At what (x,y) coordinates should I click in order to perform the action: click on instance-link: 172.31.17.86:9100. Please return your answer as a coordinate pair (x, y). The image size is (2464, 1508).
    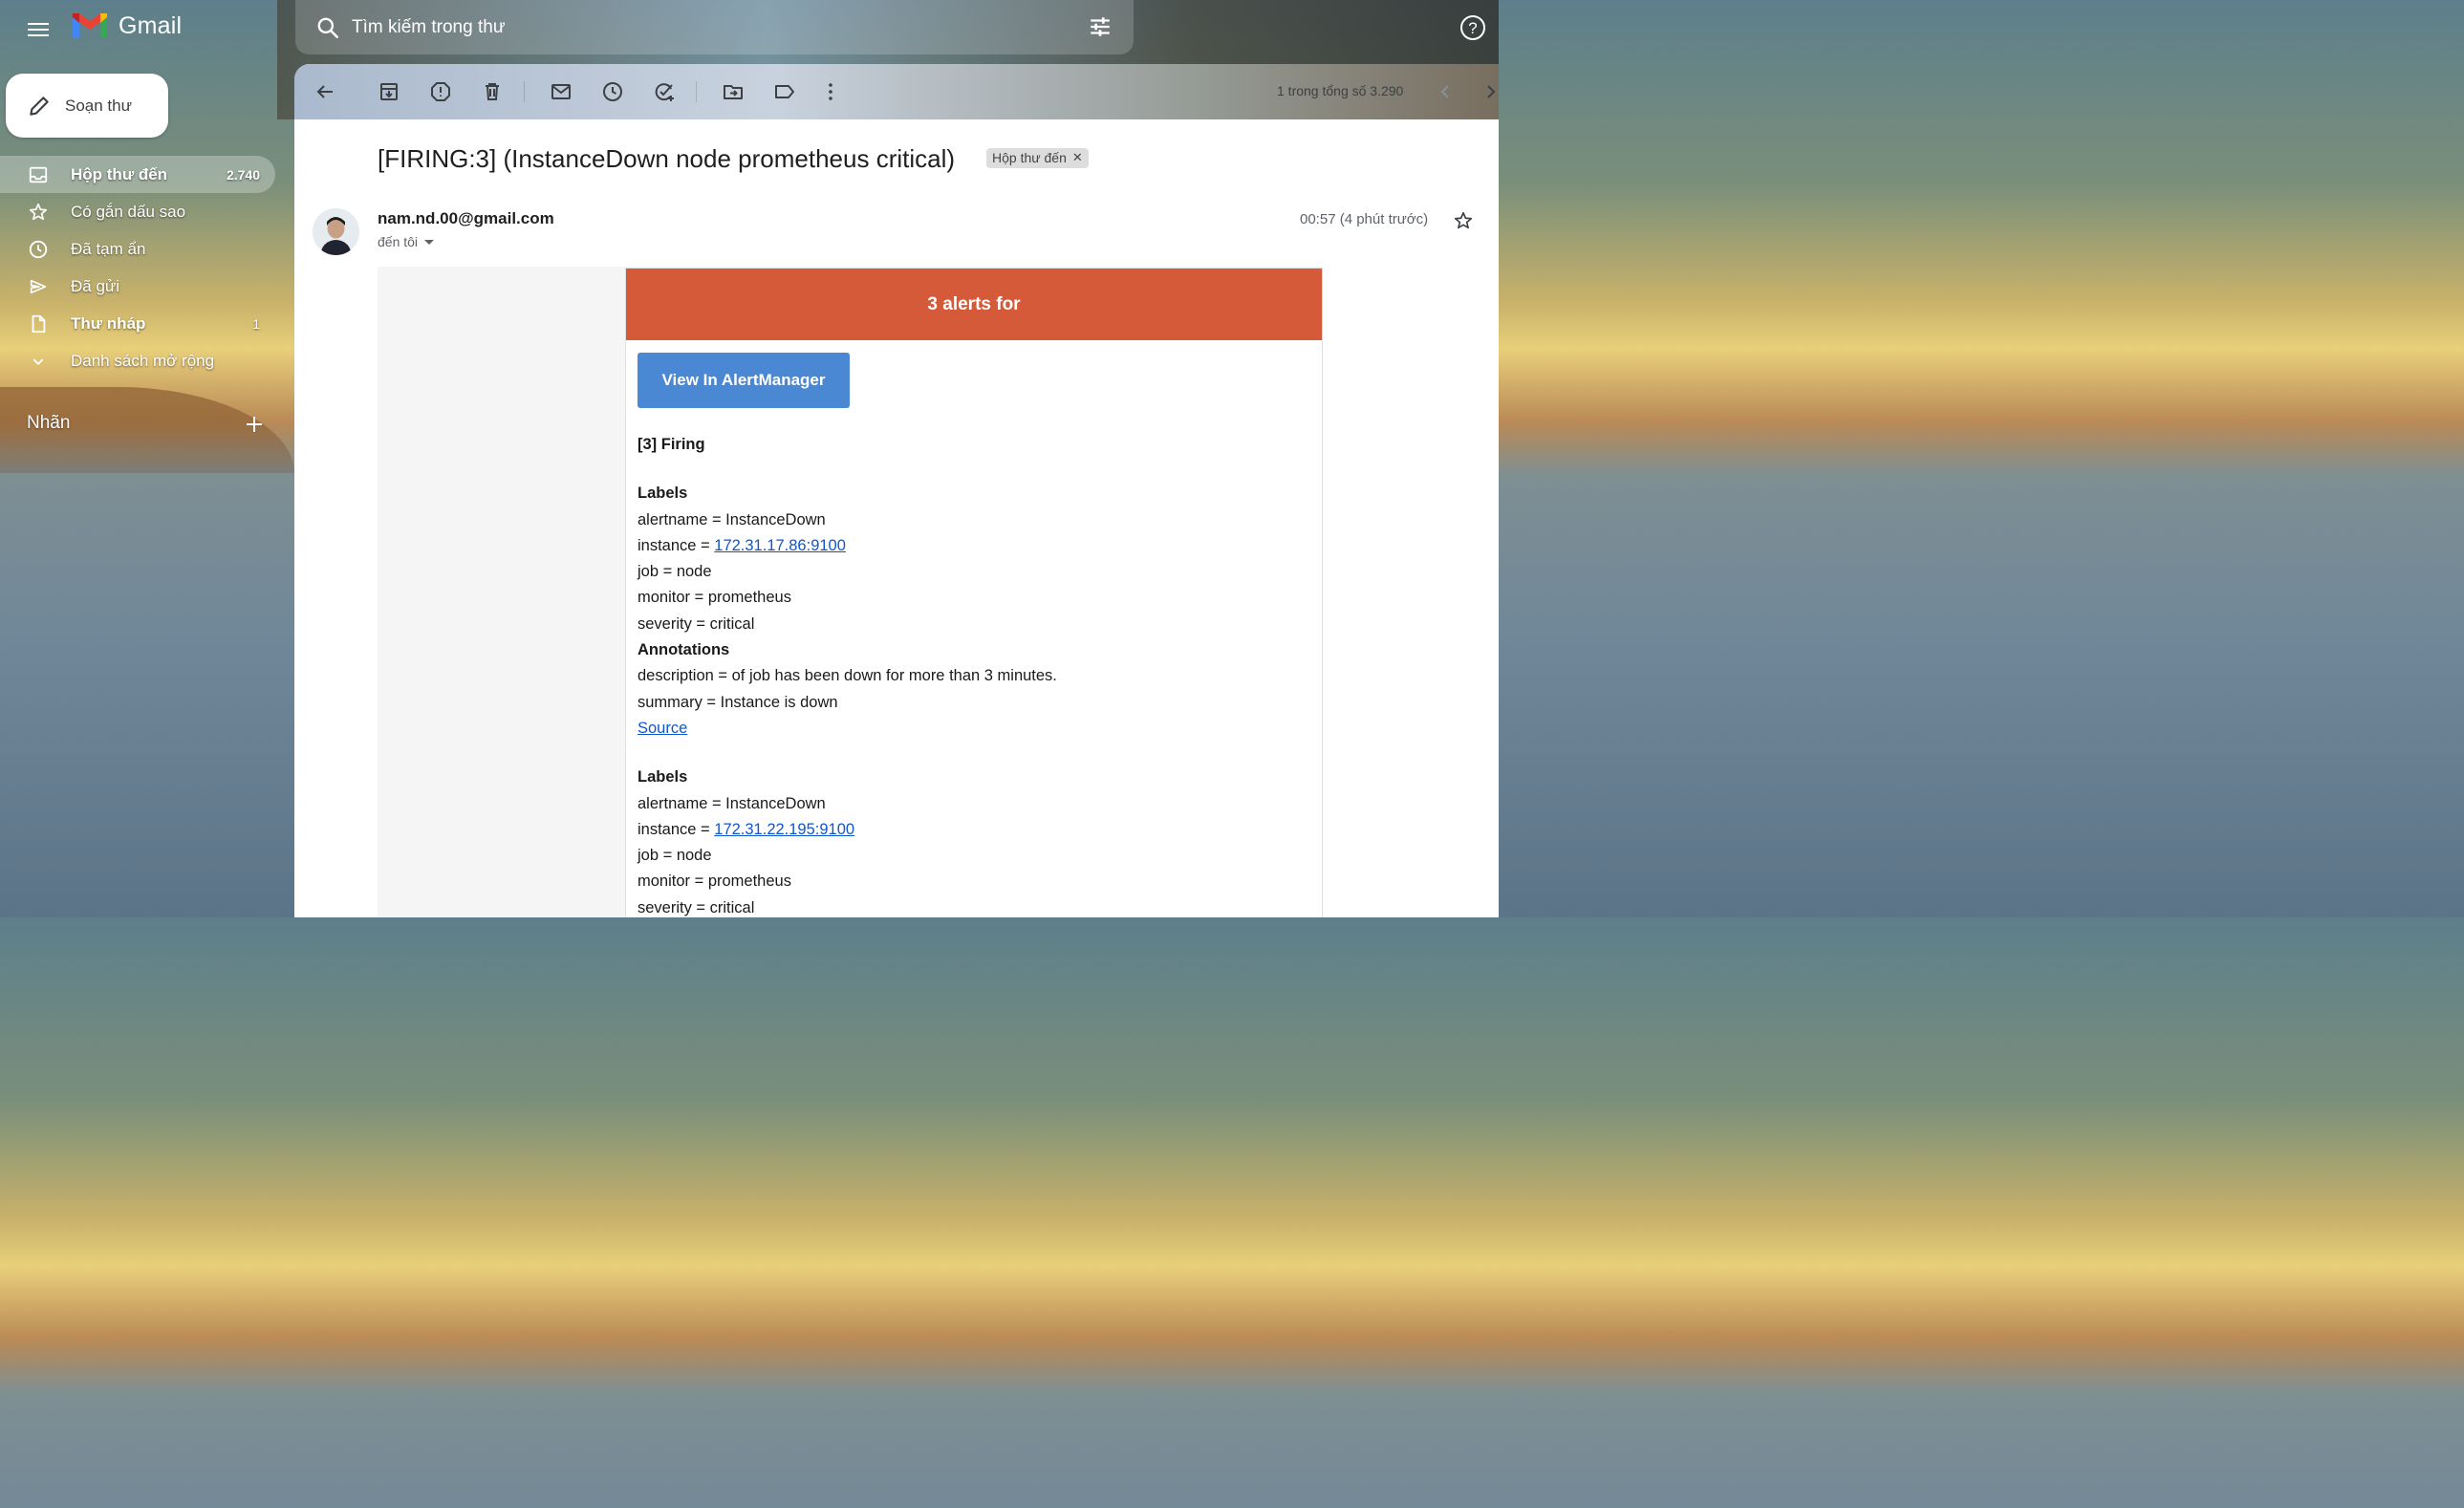
    Looking at the image, I should click on (780, 545).